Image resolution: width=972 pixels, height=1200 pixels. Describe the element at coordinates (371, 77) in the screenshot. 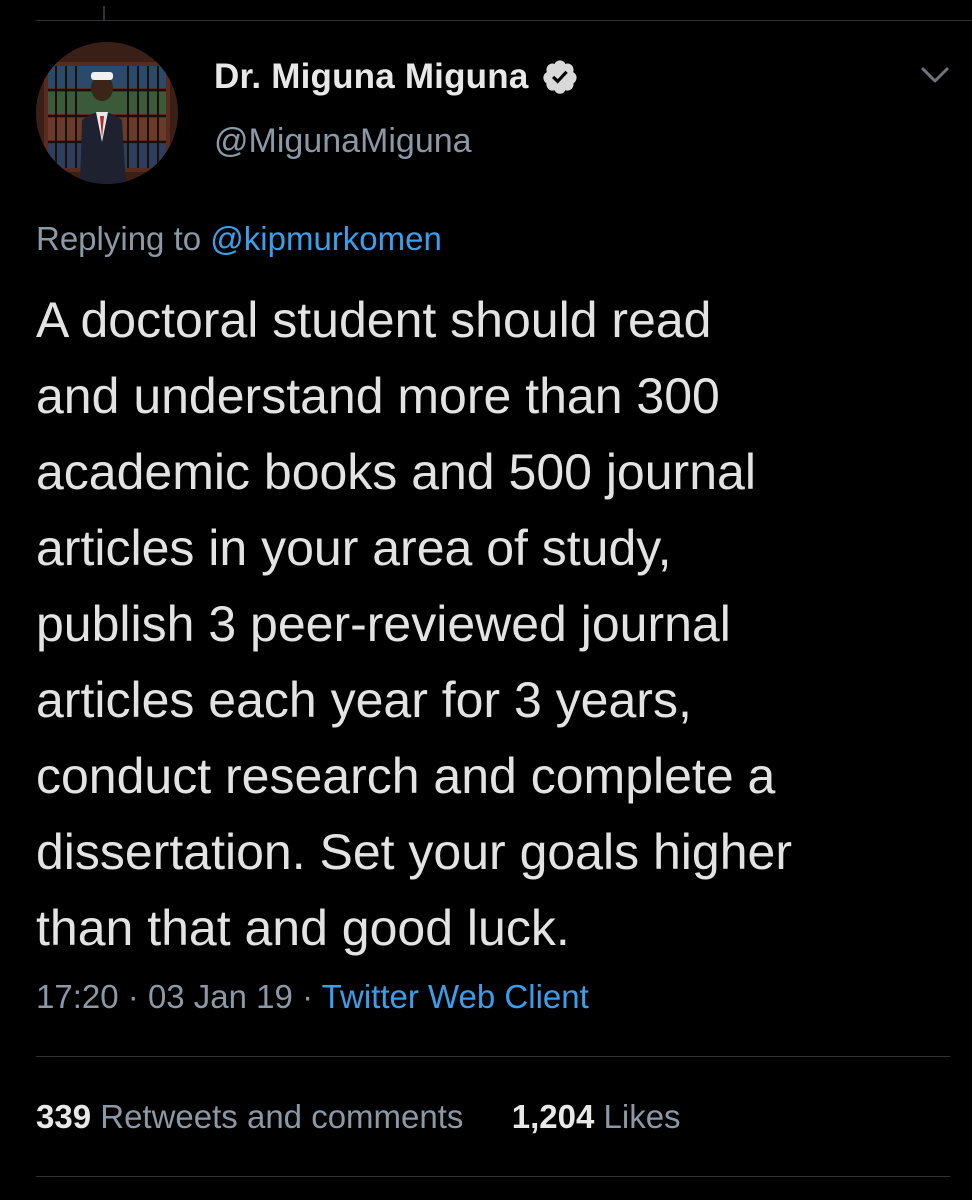

I see `display-name: Dr. Miguna Miguna` at that location.